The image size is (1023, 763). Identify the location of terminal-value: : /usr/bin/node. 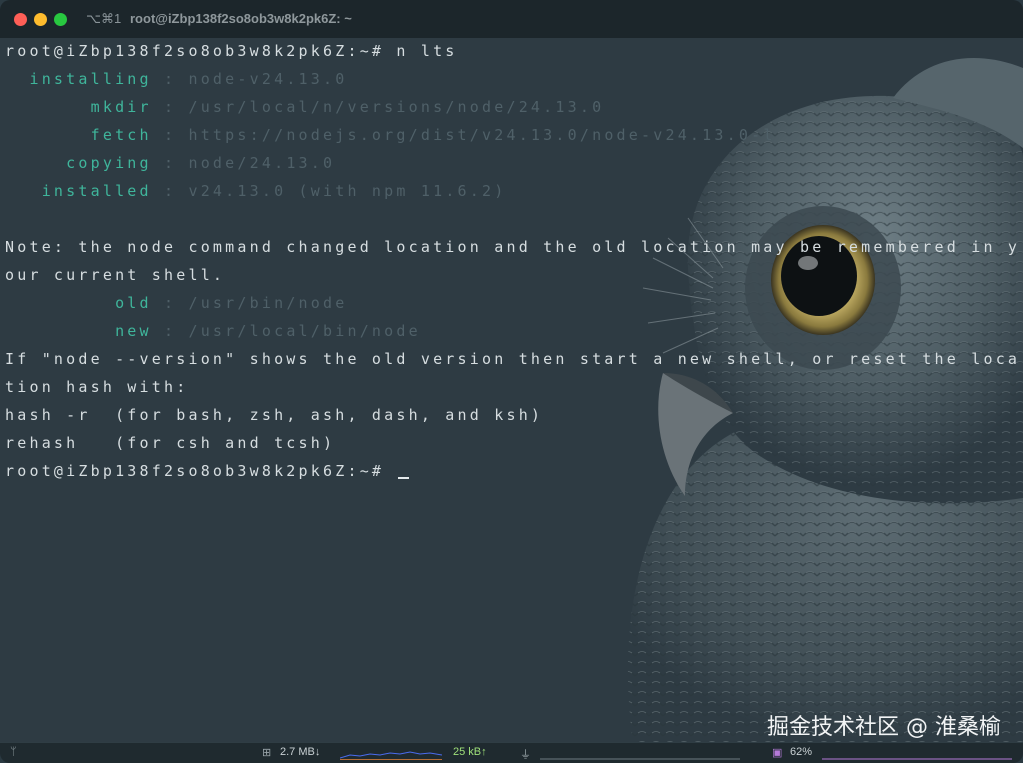
(249, 303).